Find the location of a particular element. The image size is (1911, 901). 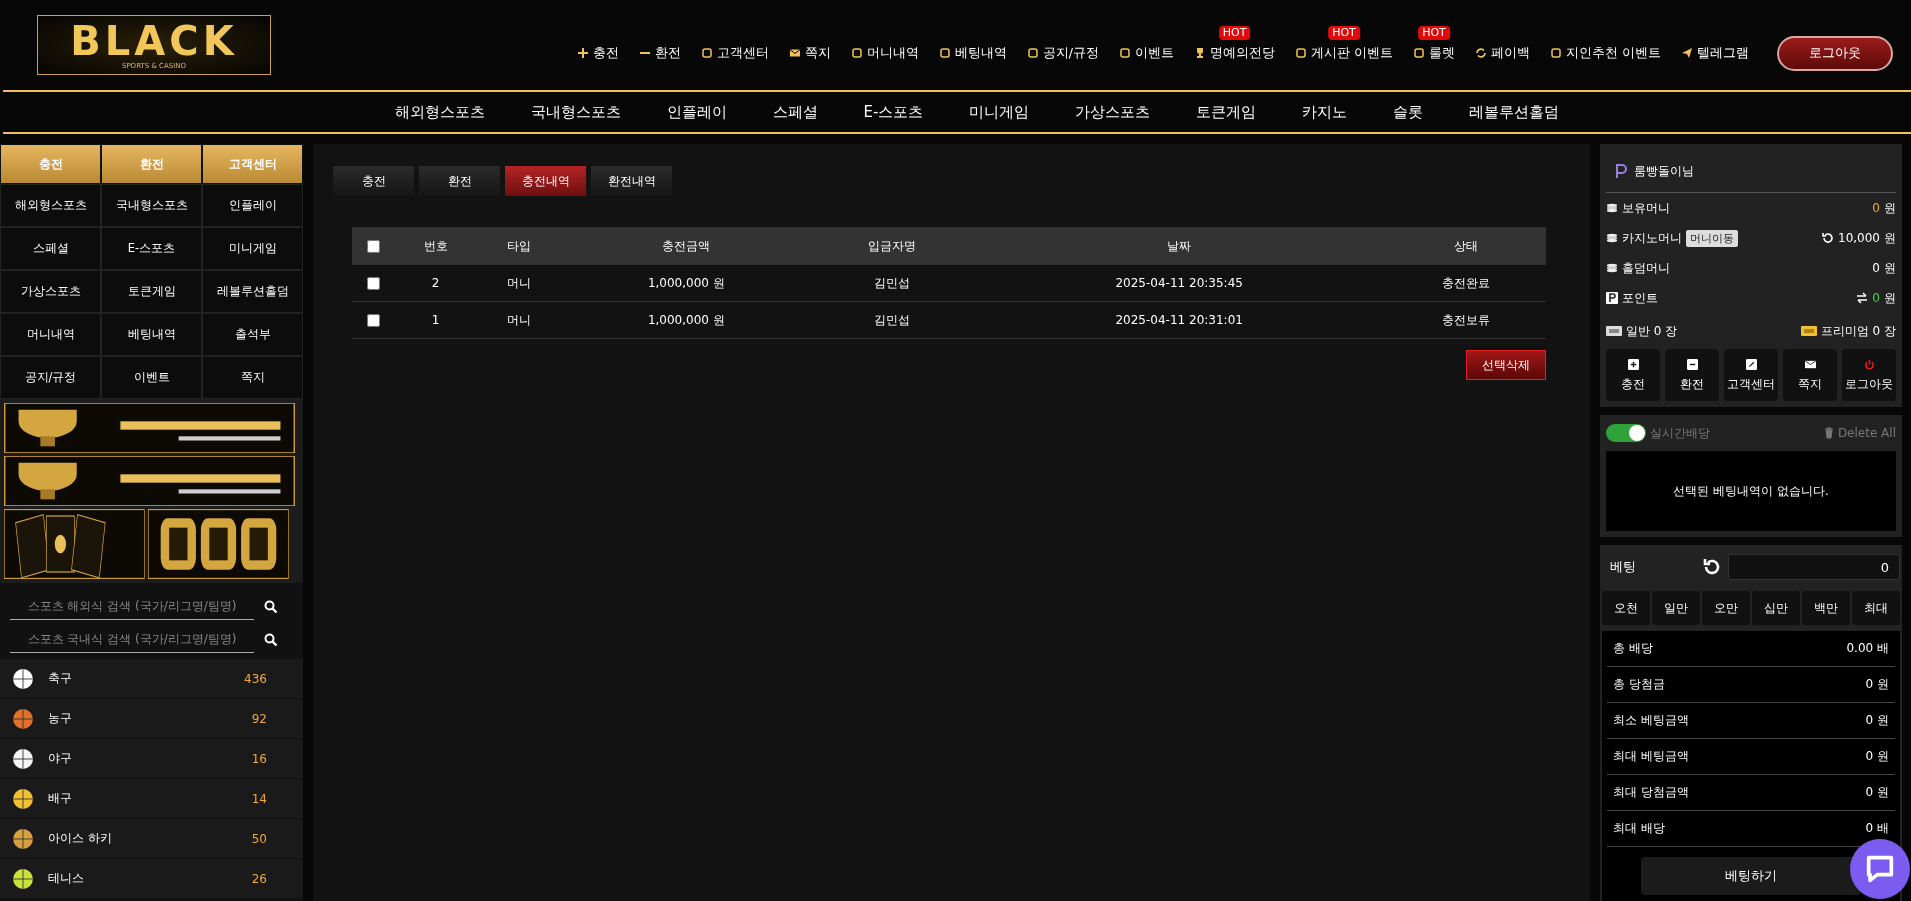

search-field: 스포츠 국내식 검색 (국가/리그명/팀명) is located at coordinates (132, 639).